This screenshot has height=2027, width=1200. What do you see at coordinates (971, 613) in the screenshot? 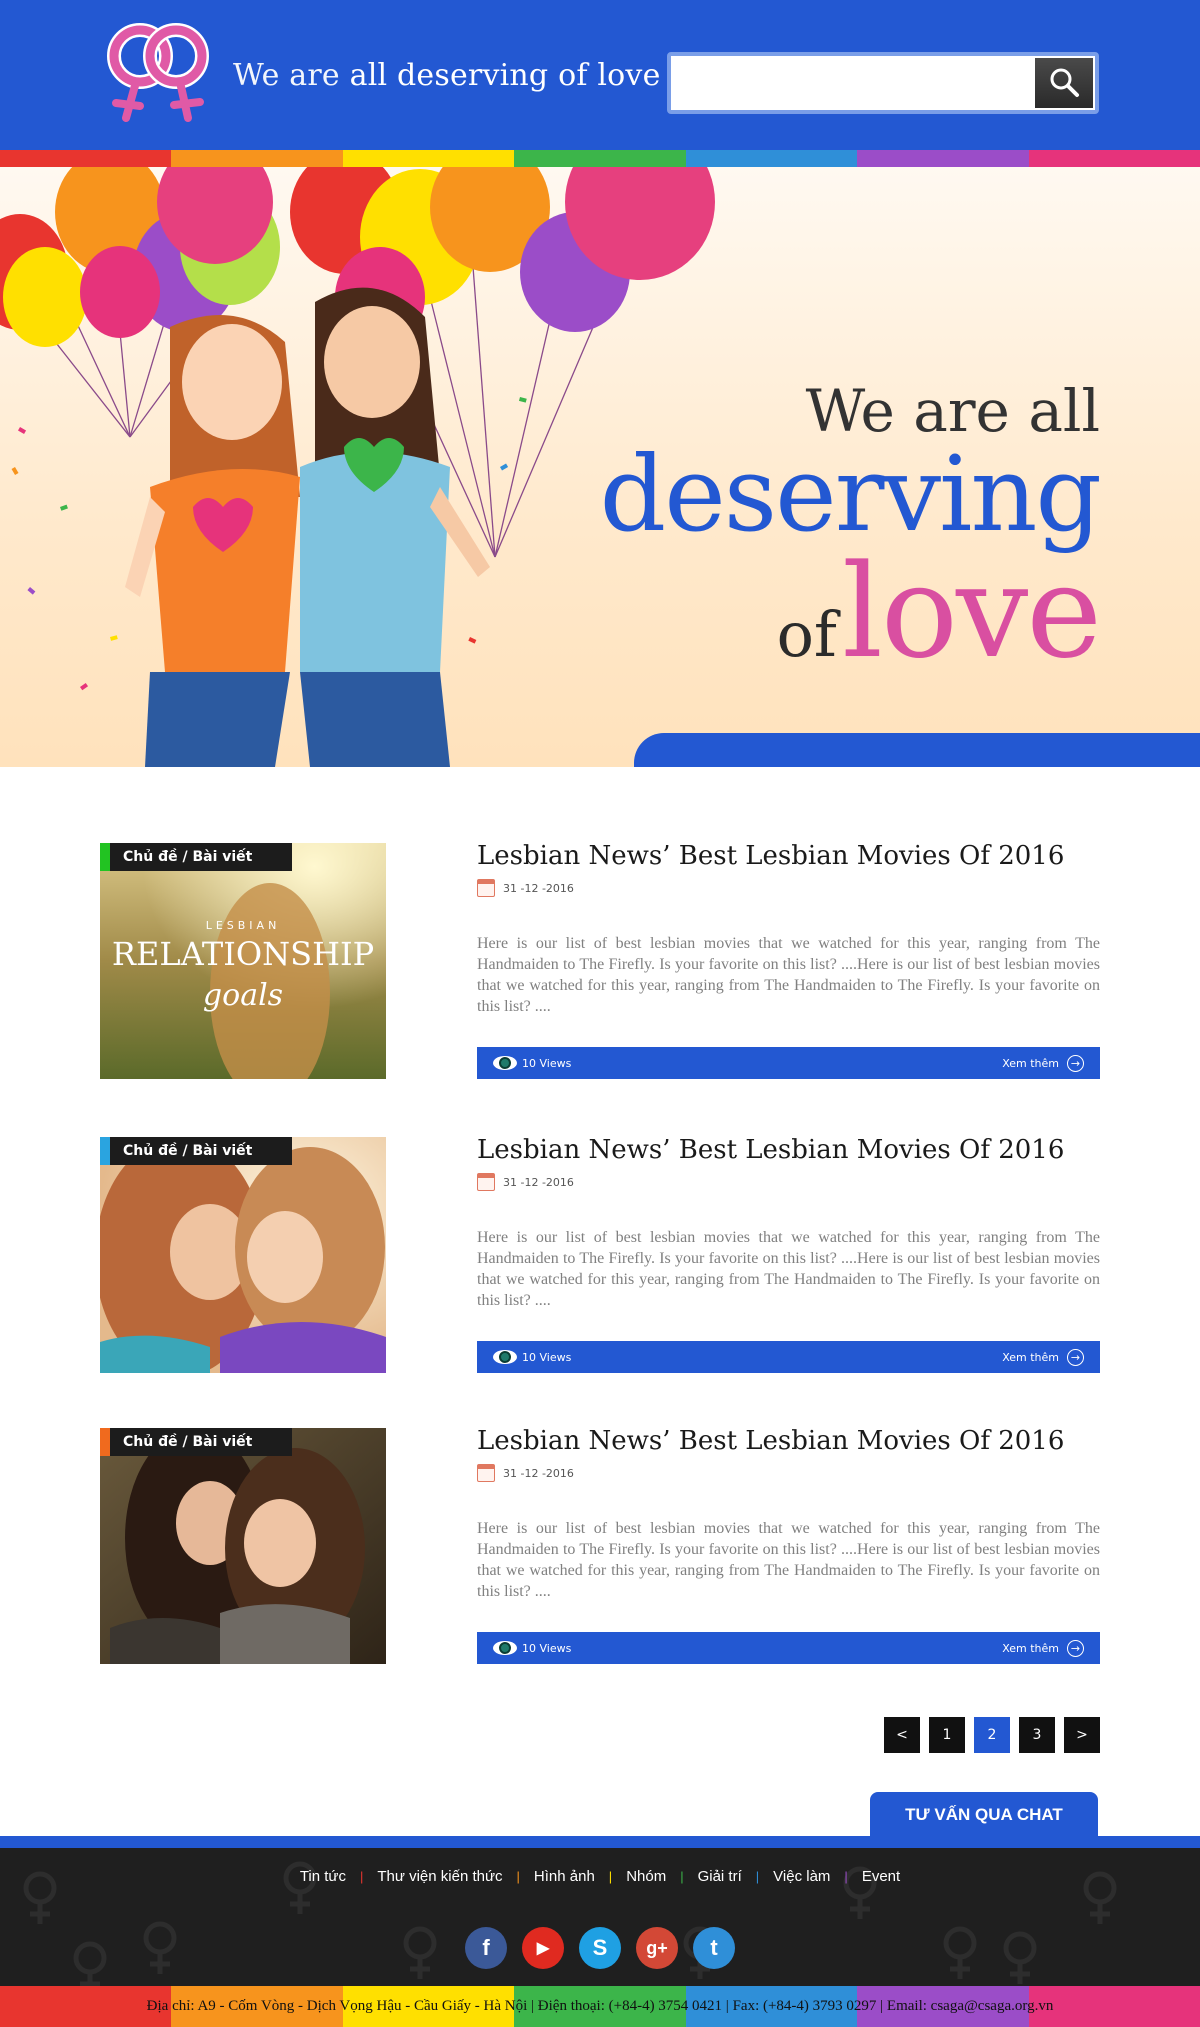
I see `hero-love: love` at bounding box center [971, 613].